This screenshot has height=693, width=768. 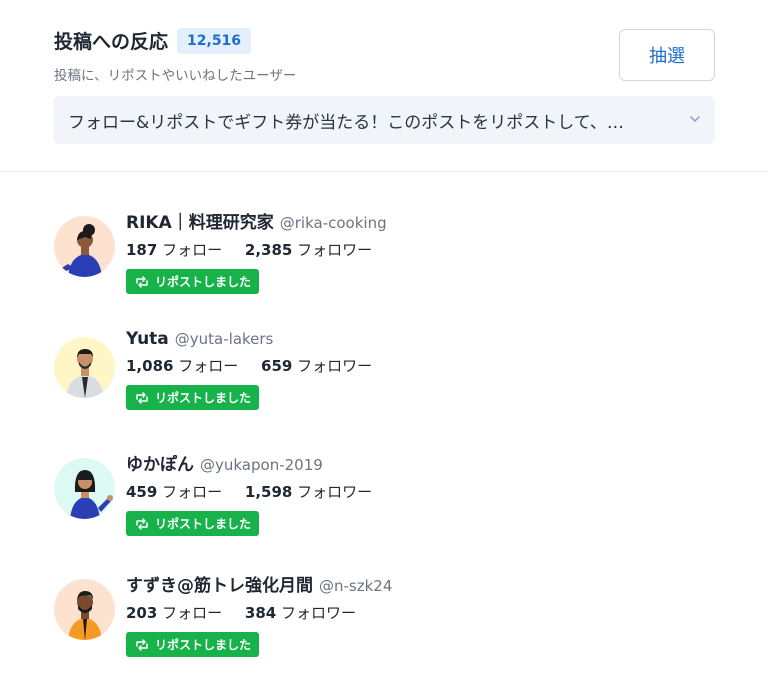 What do you see at coordinates (695, 119) in the screenshot?
I see `chevron-down-icon` at bounding box center [695, 119].